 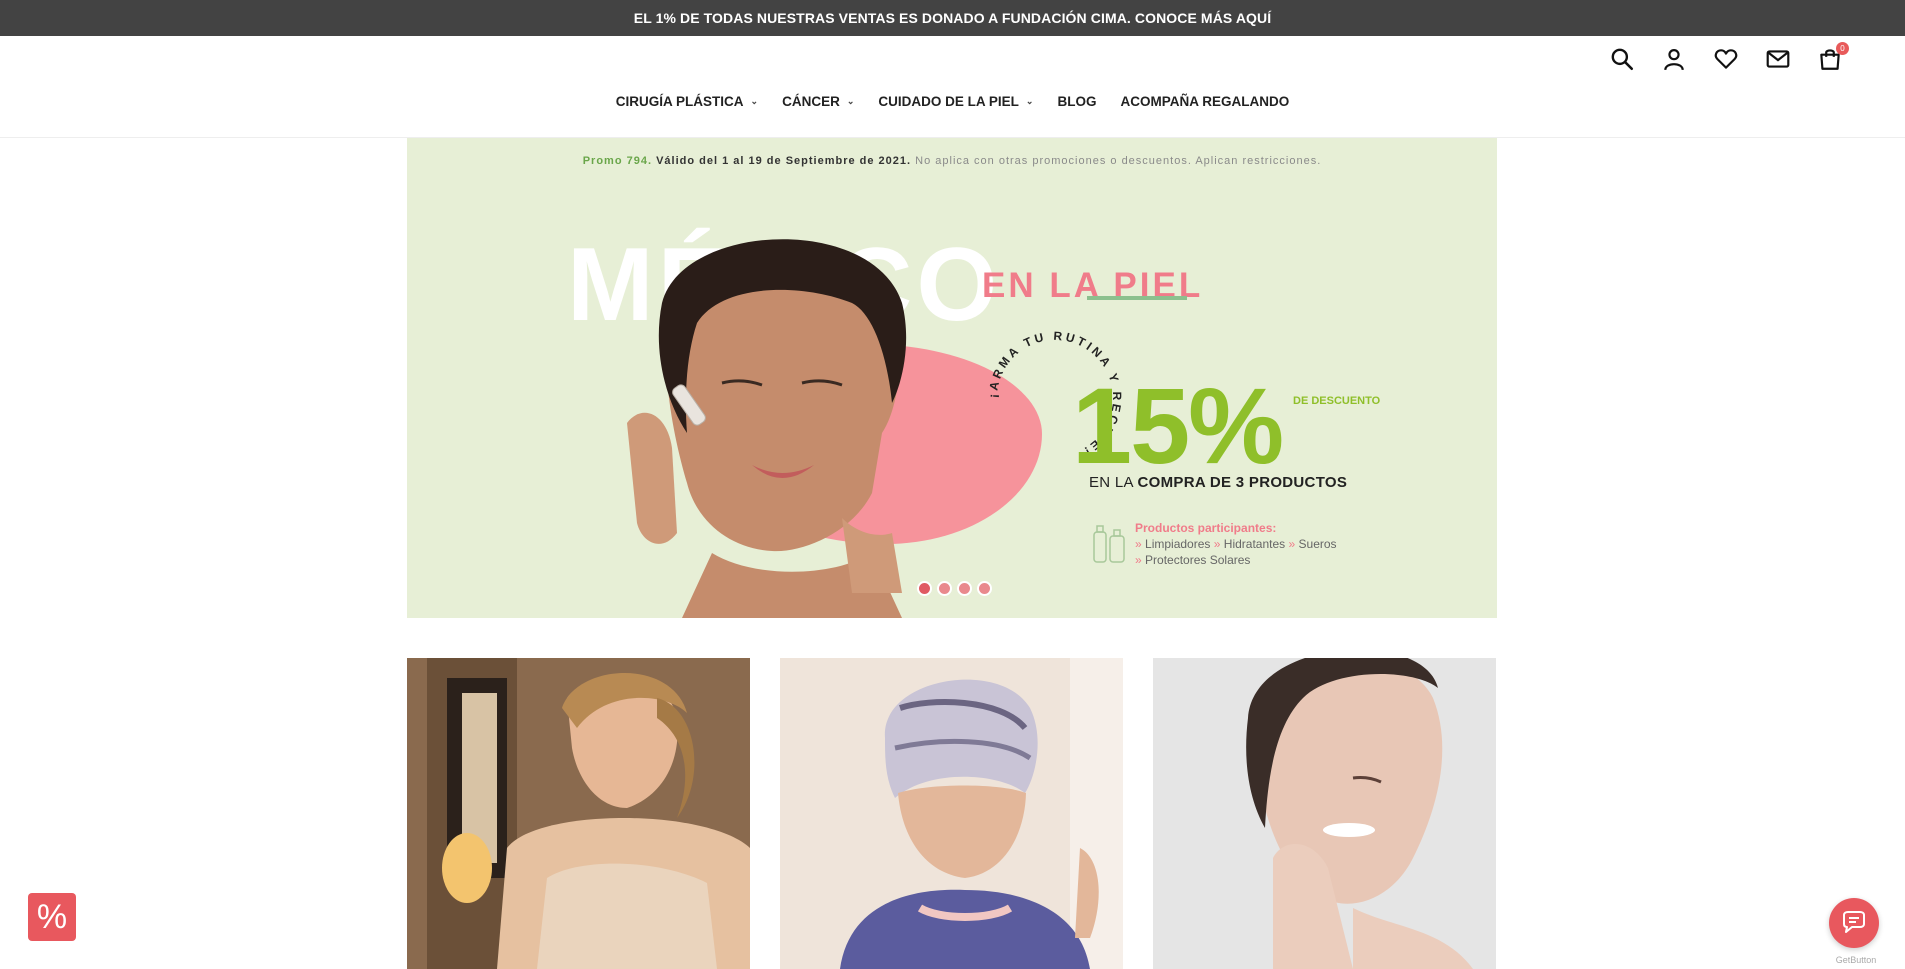 What do you see at coordinates (1856, 960) in the screenshot?
I see `getbutton-label: GetButton` at bounding box center [1856, 960].